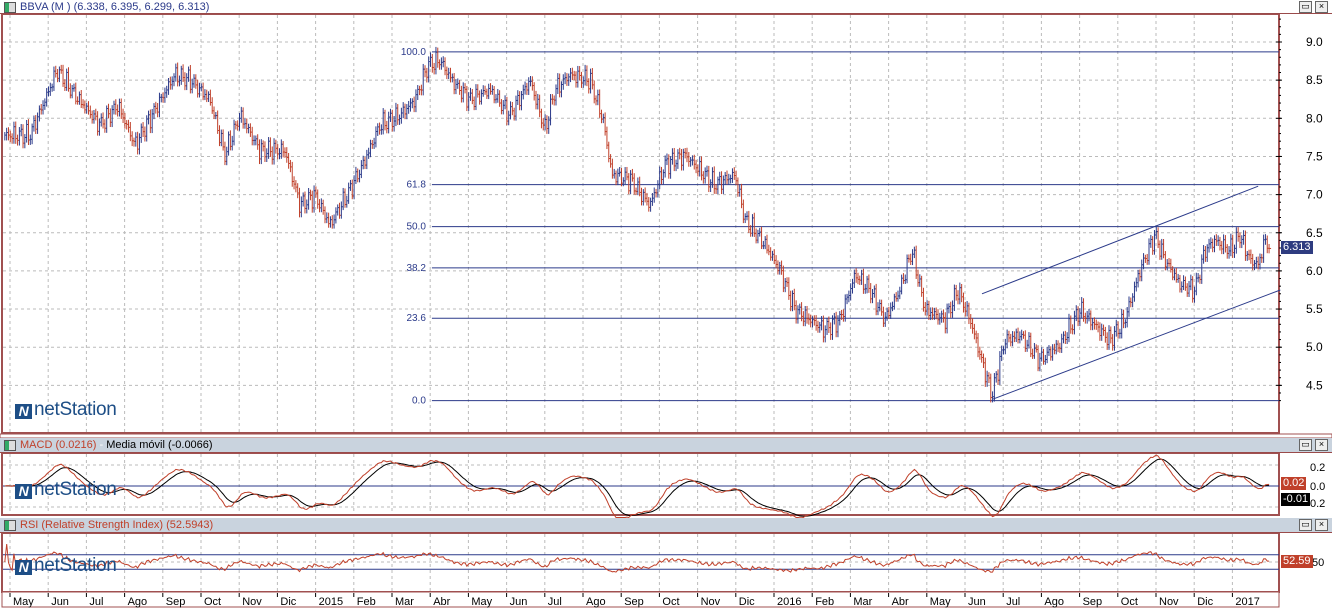  I want to click on macd-close-button: ×, so click(1321, 445).